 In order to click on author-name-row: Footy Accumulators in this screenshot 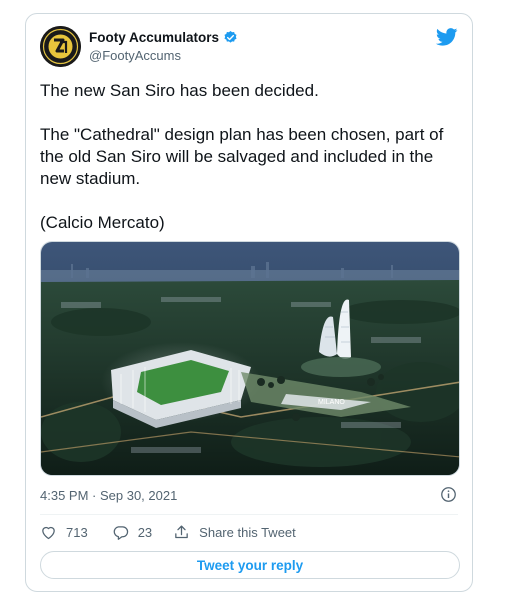, I will do `click(163, 37)`.